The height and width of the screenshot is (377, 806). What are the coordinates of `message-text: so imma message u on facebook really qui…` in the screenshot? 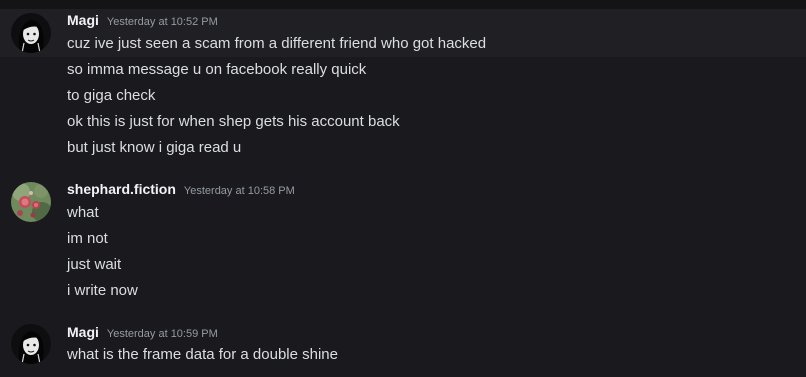 It's located at (217, 69).